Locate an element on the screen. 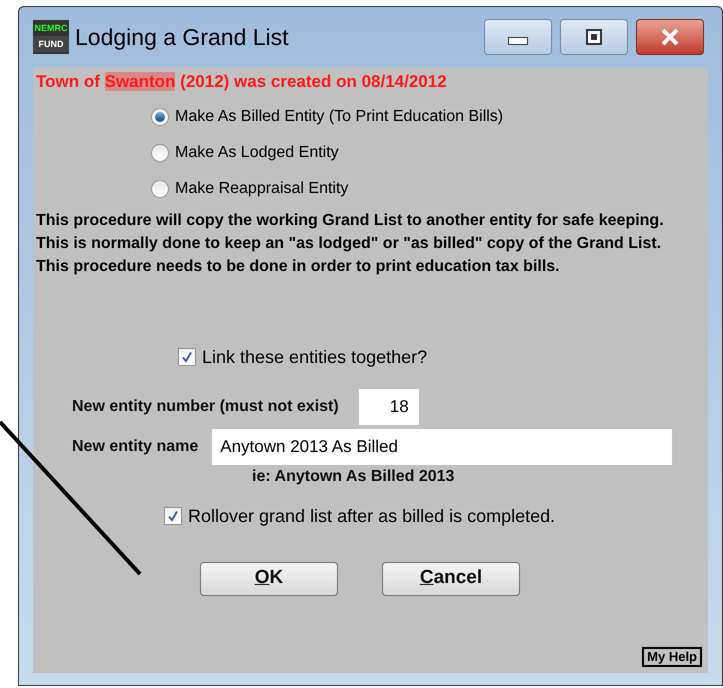  ok-button: OK is located at coordinates (269, 579).